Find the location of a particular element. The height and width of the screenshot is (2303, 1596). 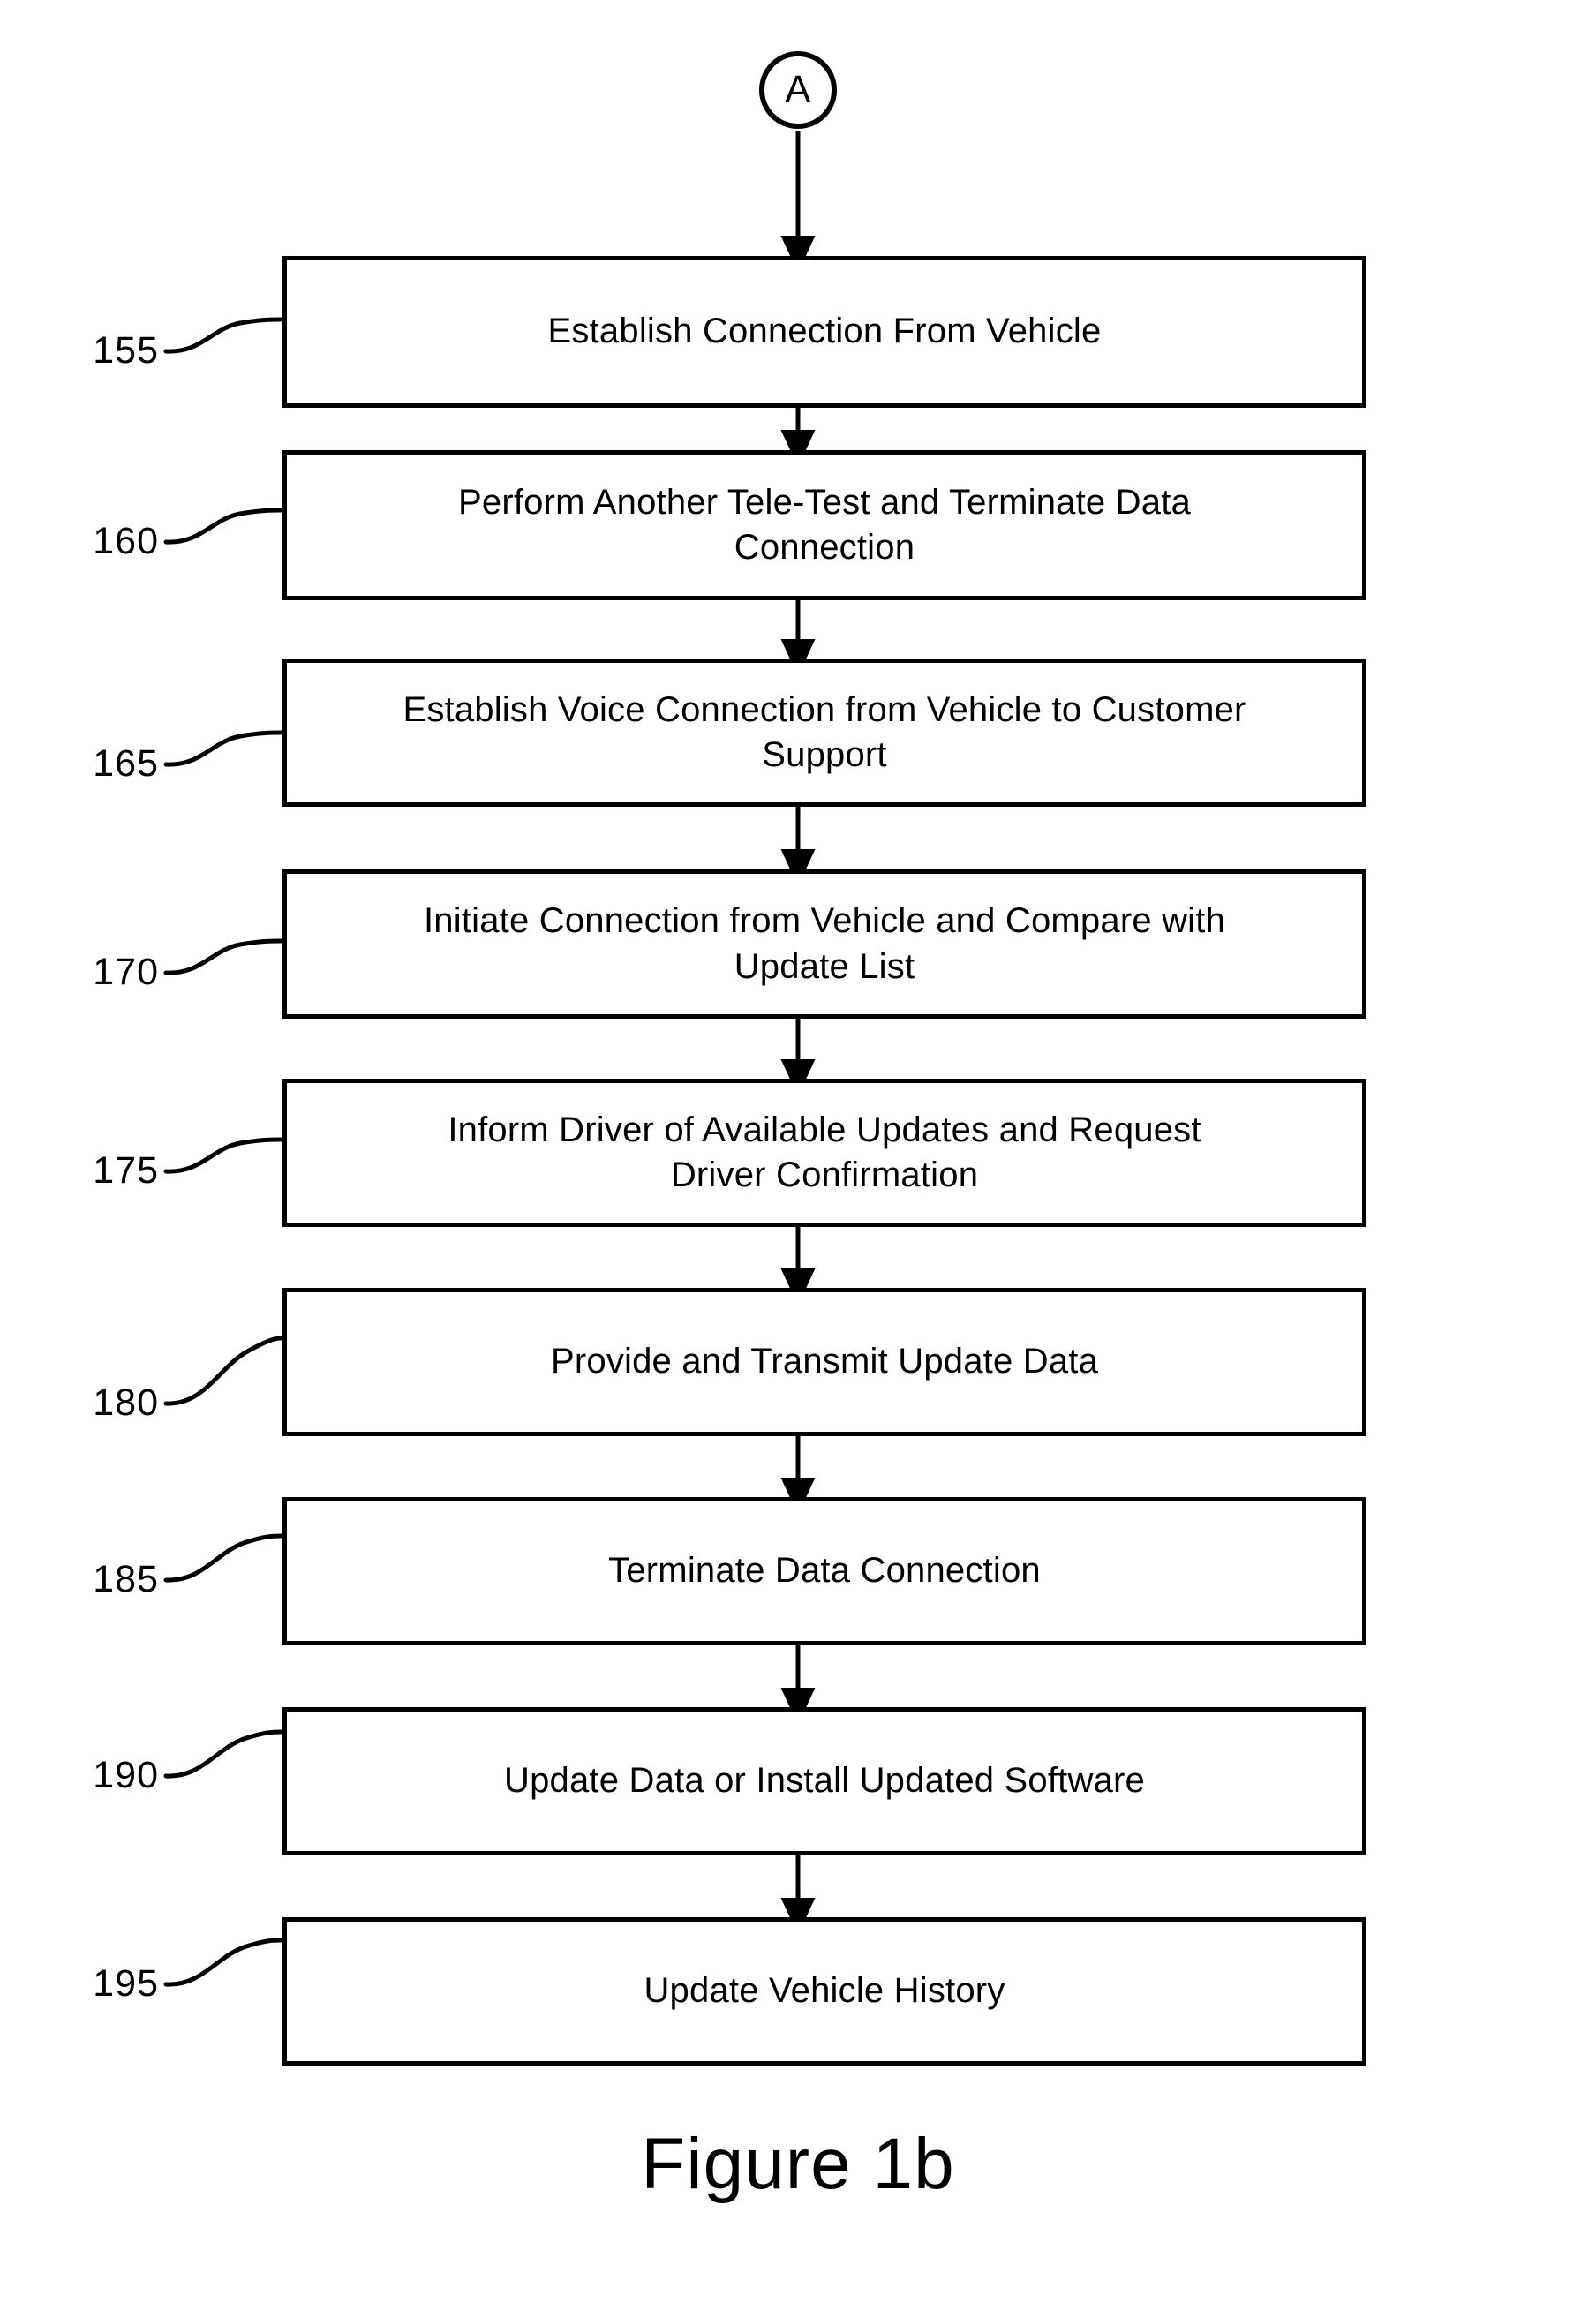

ref-numeral-165: 165 is located at coordinates (126, 763).